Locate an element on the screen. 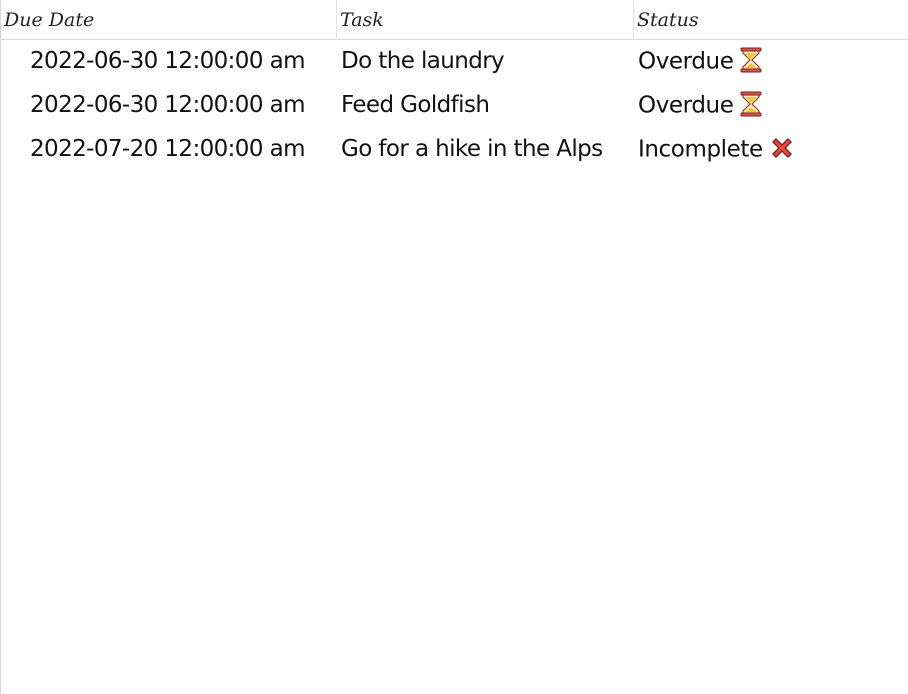  column-header-status: Status is located at coordinates (771, 20).